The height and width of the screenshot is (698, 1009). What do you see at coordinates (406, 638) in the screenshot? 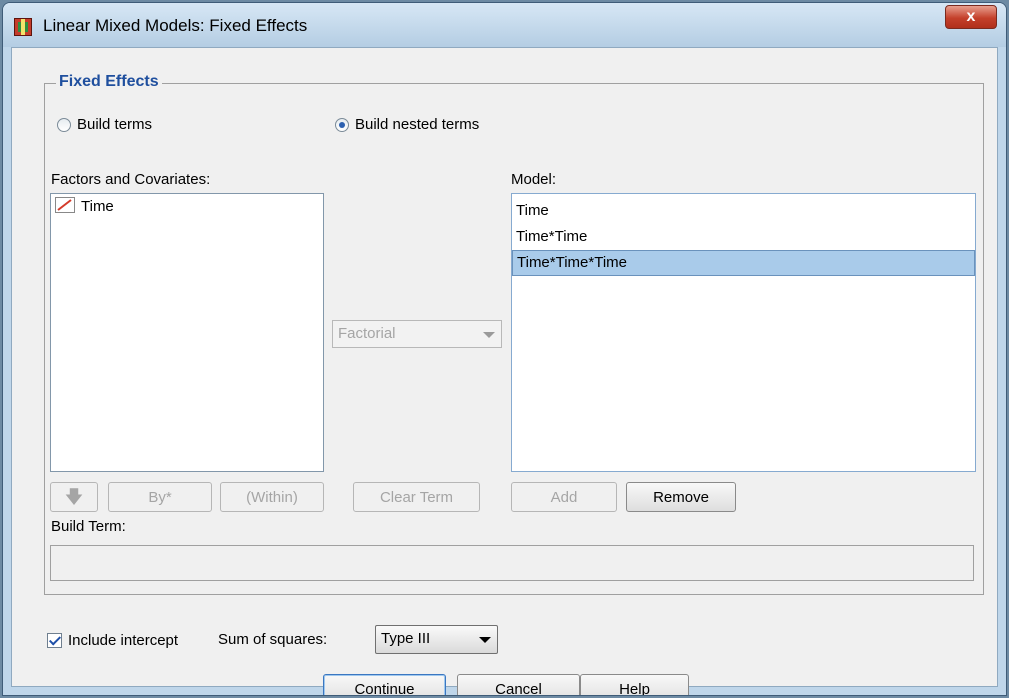
I see `sum-of-squares-value: Type III` at bounding box center [406, 638].